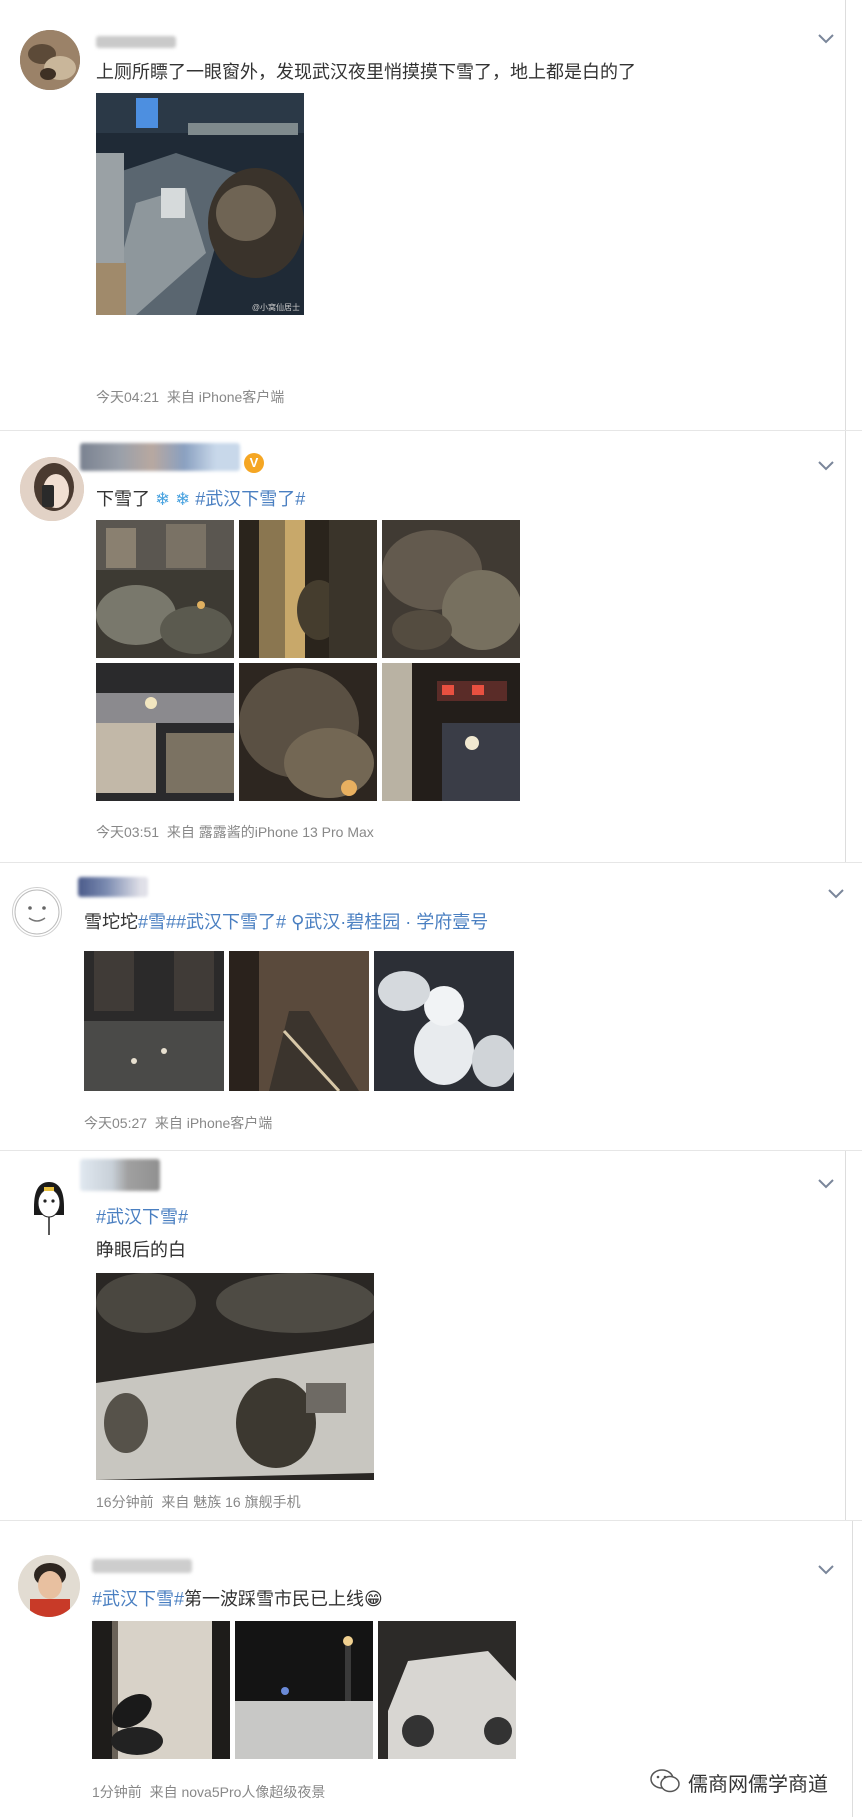  Describe the element at coordinates (665, 1781) in the screenshot. I see `wechat-official-account-icon` at that location.